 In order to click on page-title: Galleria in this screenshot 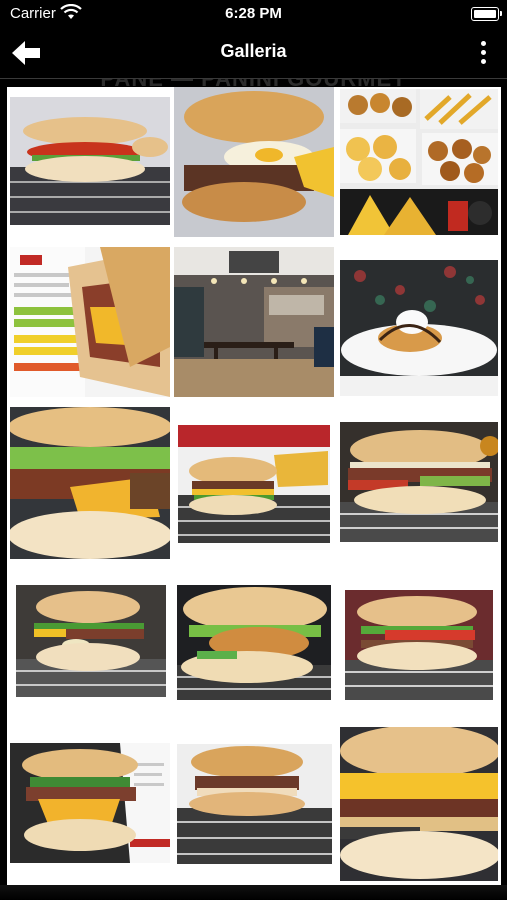, I will do `click(253, 51)`.